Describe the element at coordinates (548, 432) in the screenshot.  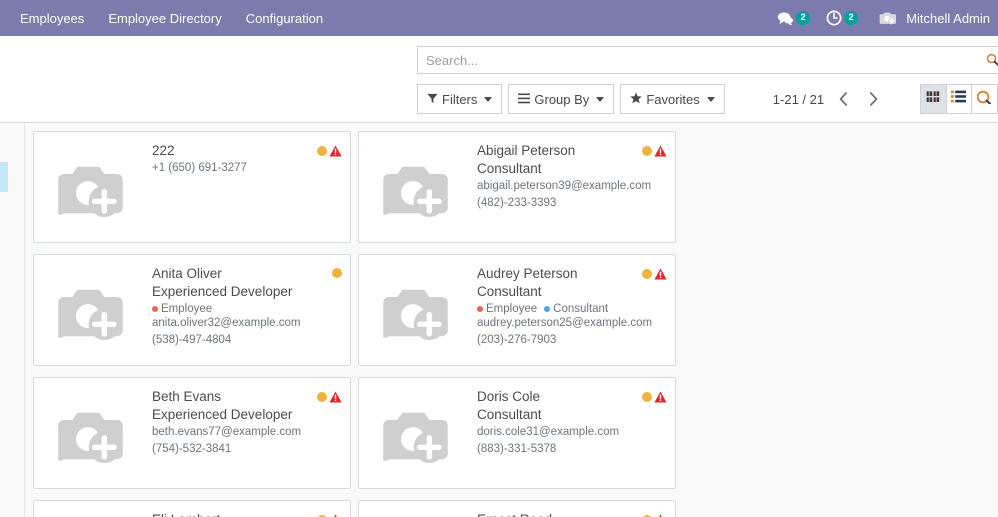
I see `employee-email: doris.cole31@example.com` at that location.